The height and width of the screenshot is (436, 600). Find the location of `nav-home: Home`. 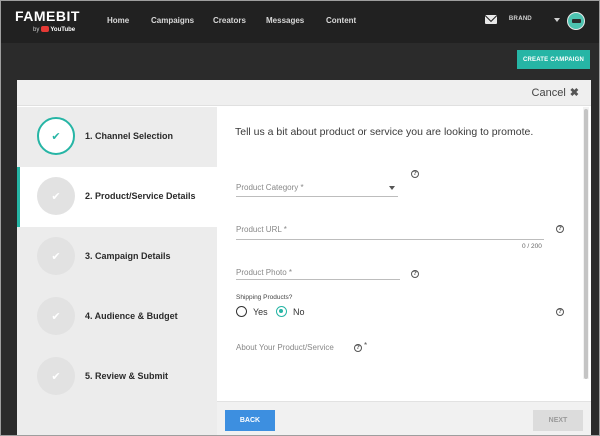

nav-home: Home is located at coordinates (118, 20).